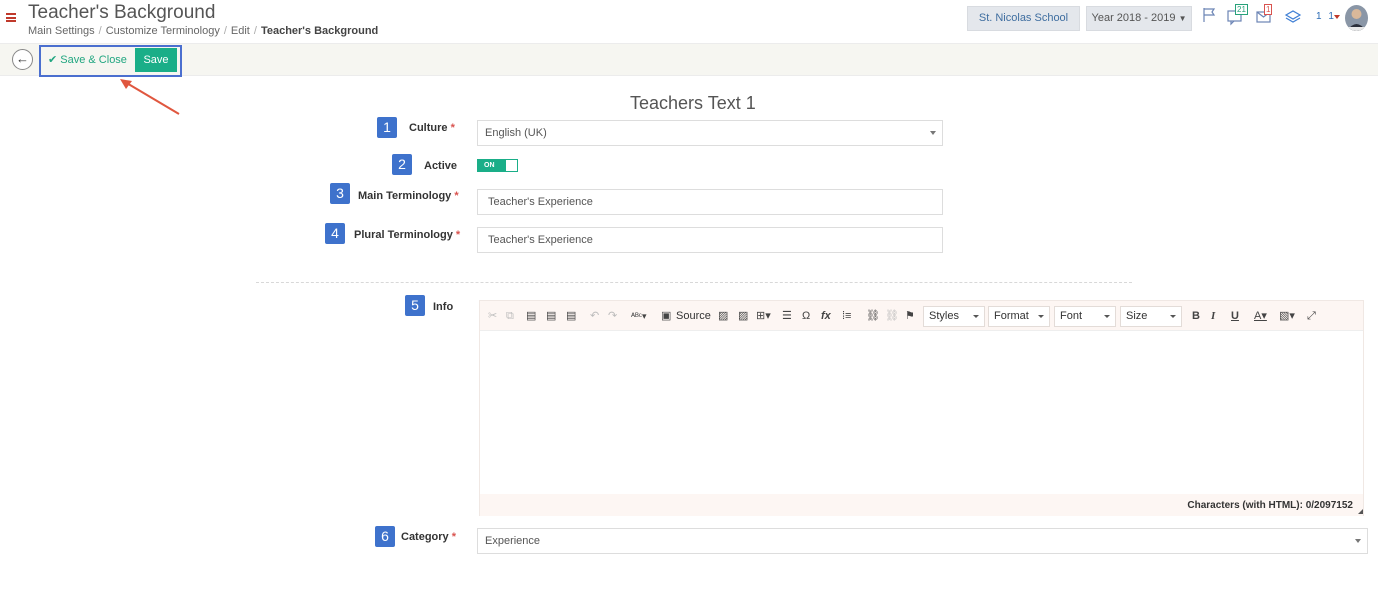  Describe the element at coordinates (1270, 505) in the screenshot. I see `char-count: Characters (with HTML): 0/2097152` at that location.